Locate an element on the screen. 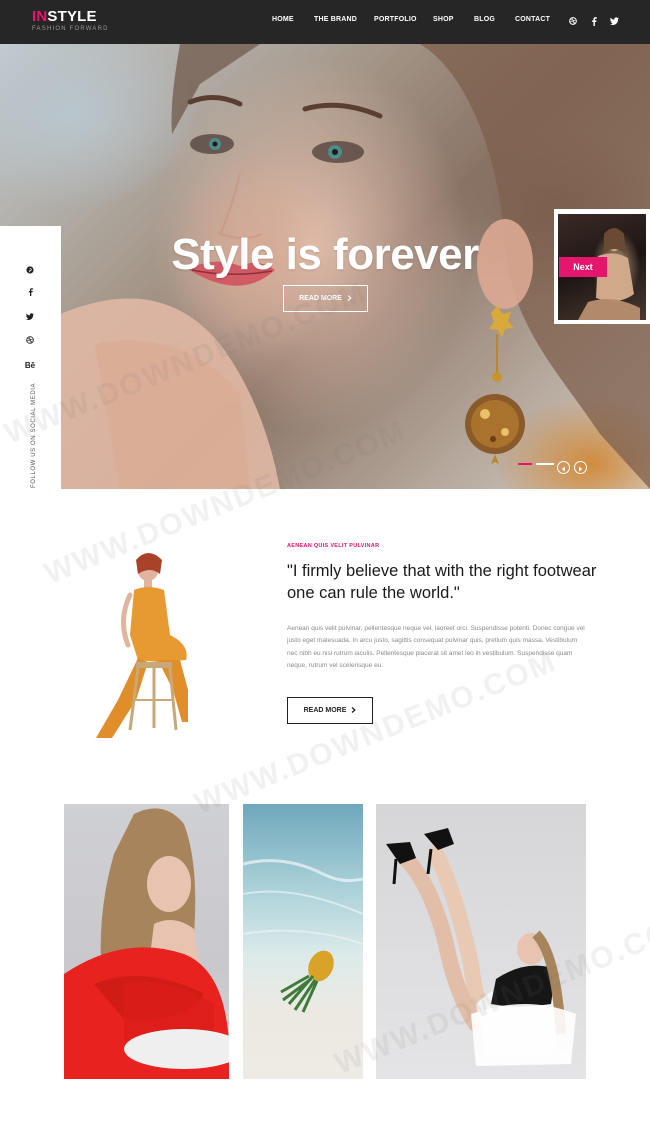  nav-blog: BLOG is located at coordinates (484, 19).